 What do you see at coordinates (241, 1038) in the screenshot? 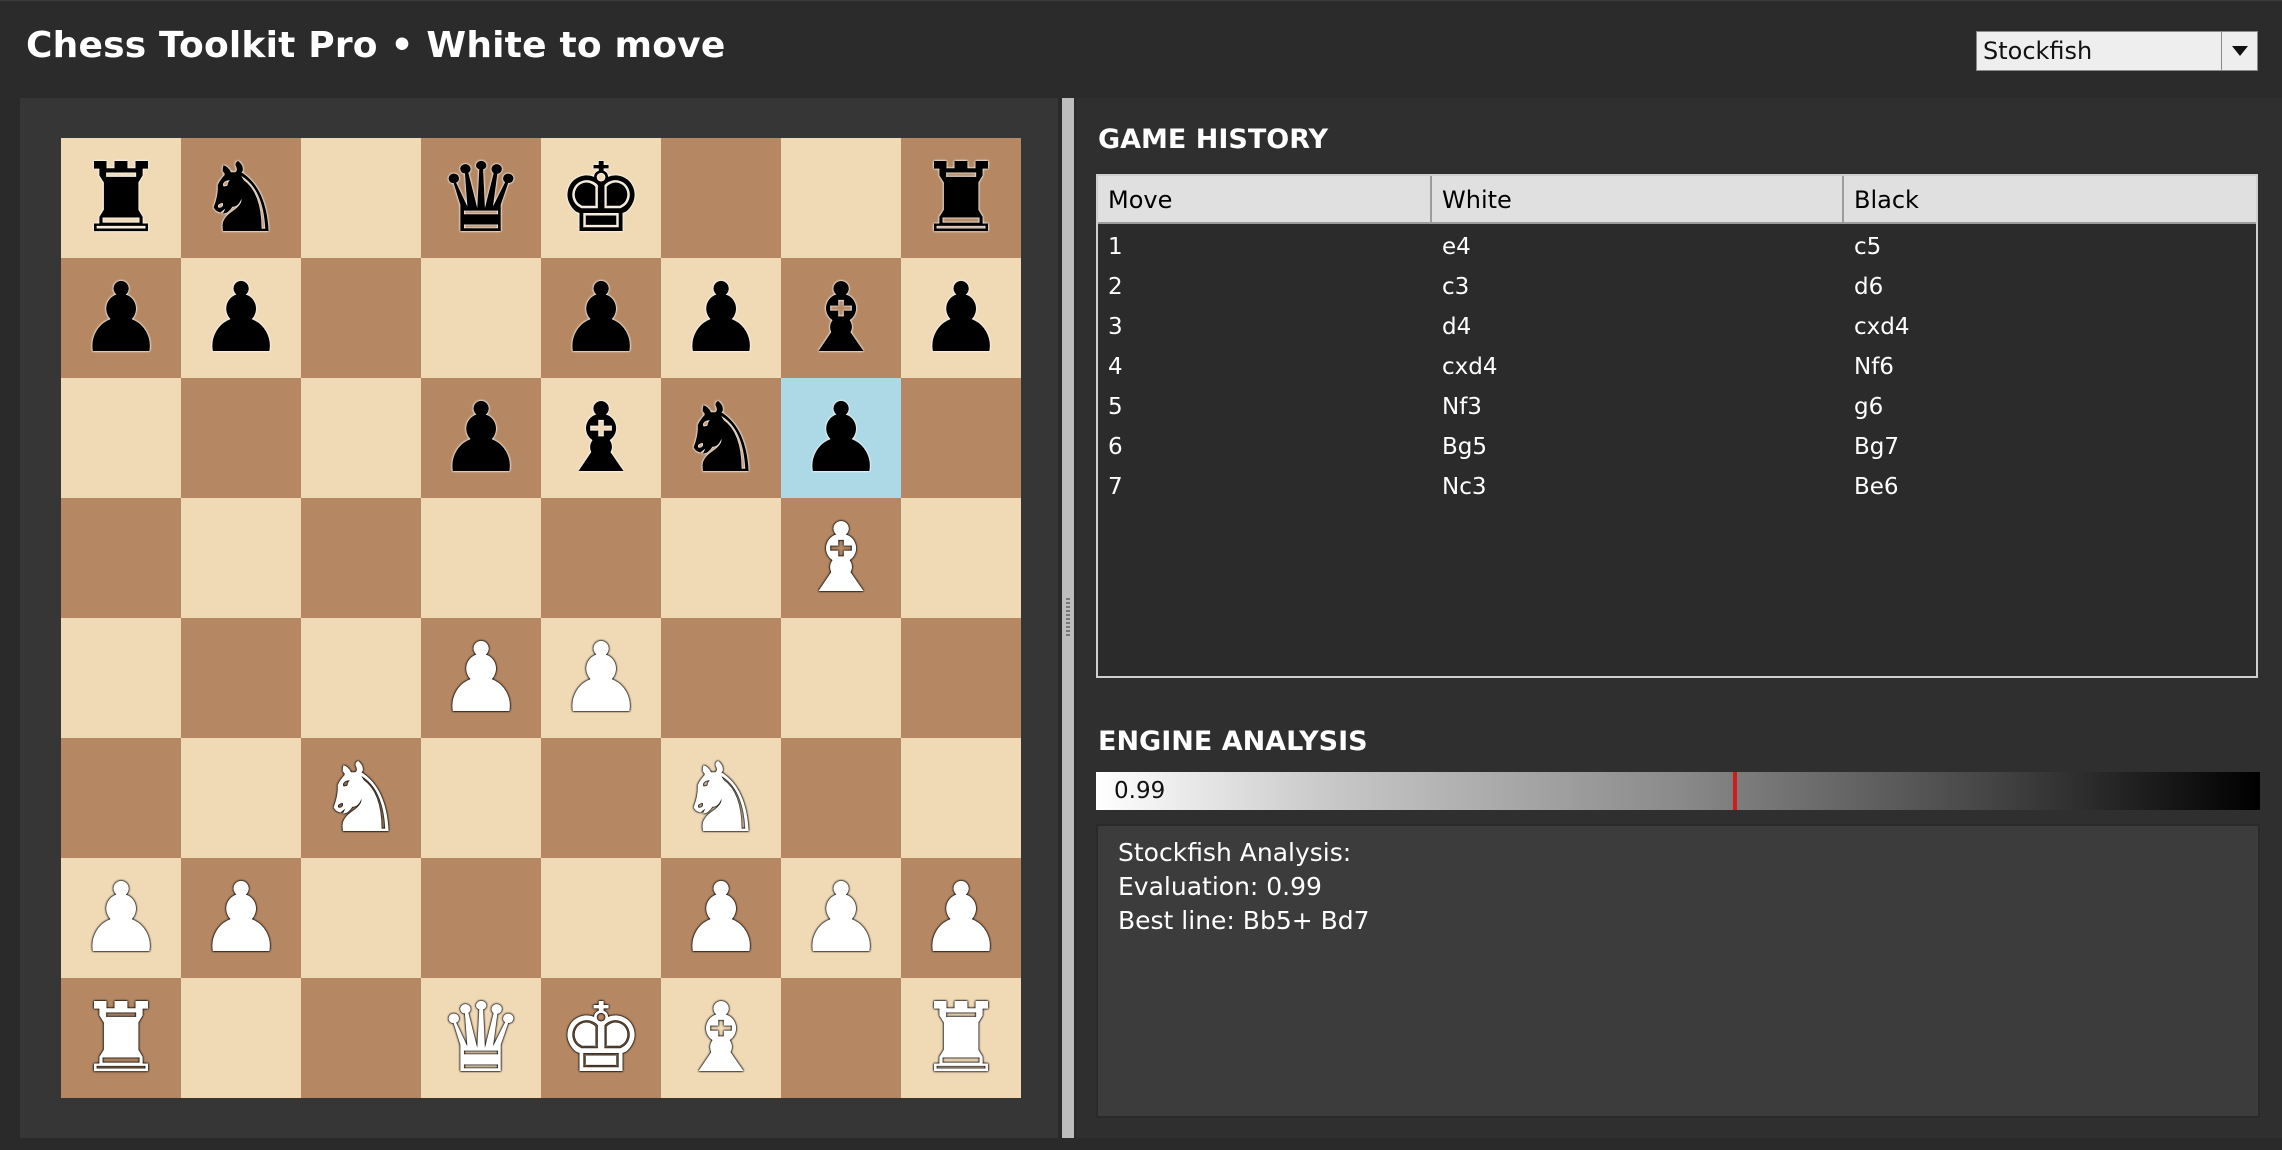
I see `square-b1` at bounding box center [241, 1038].